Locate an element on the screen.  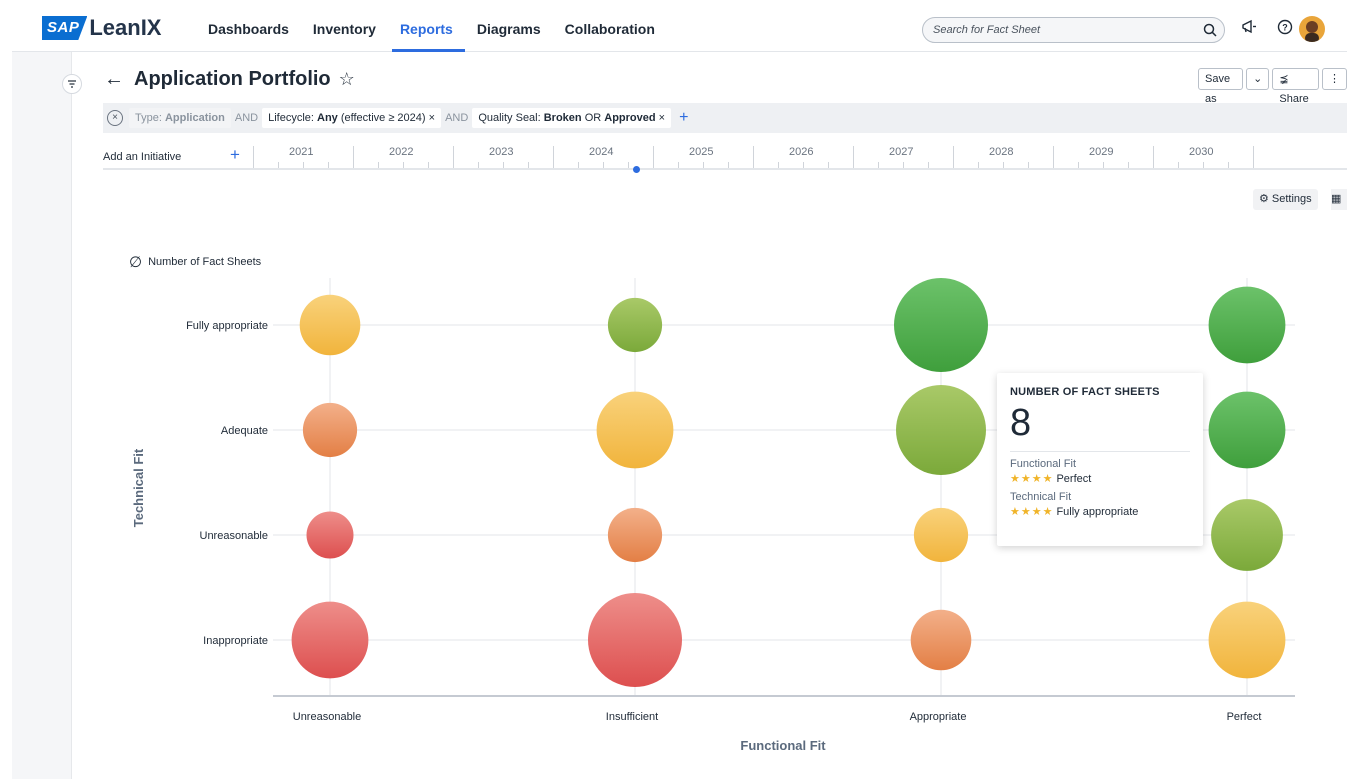
tooltip-value: 8 is located at coordinates (1021, 423).